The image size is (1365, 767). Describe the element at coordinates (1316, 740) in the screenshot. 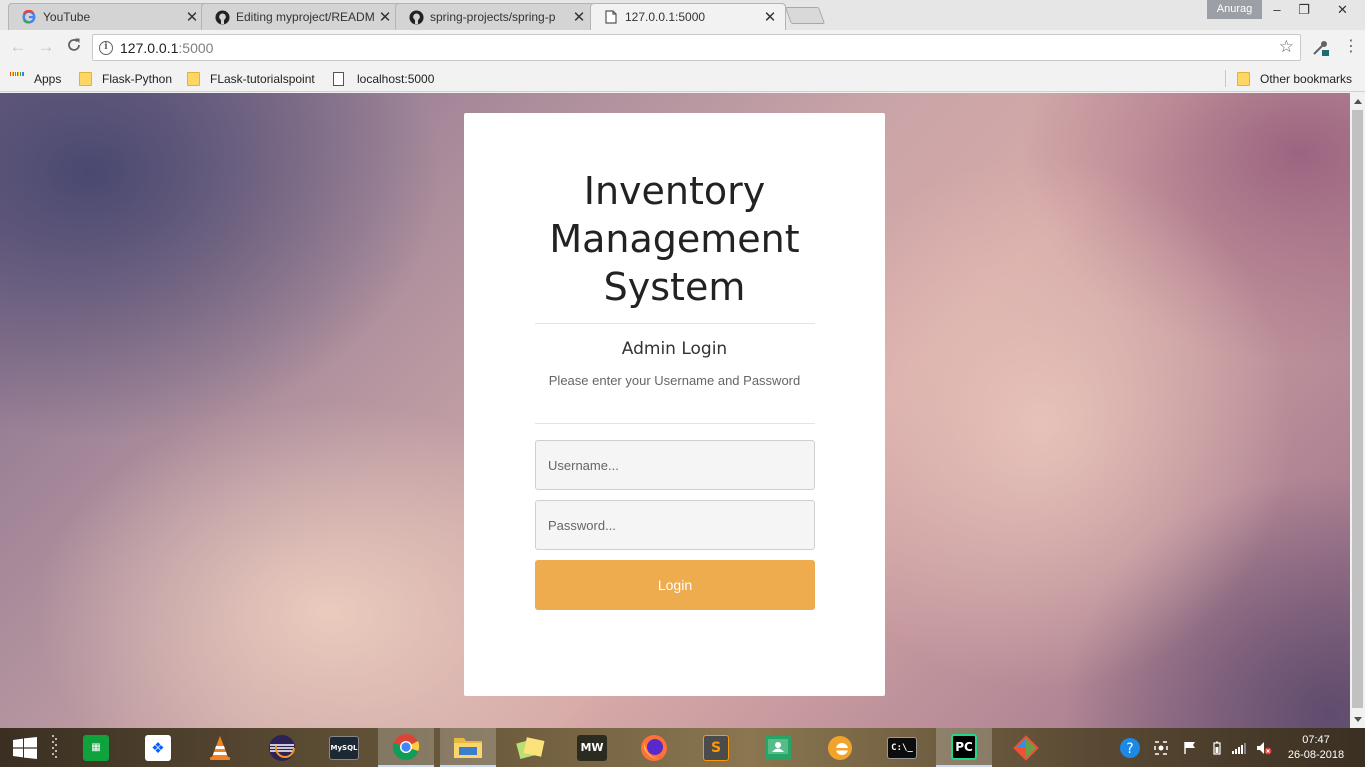

I see `clock-time: 07:47` at that location.